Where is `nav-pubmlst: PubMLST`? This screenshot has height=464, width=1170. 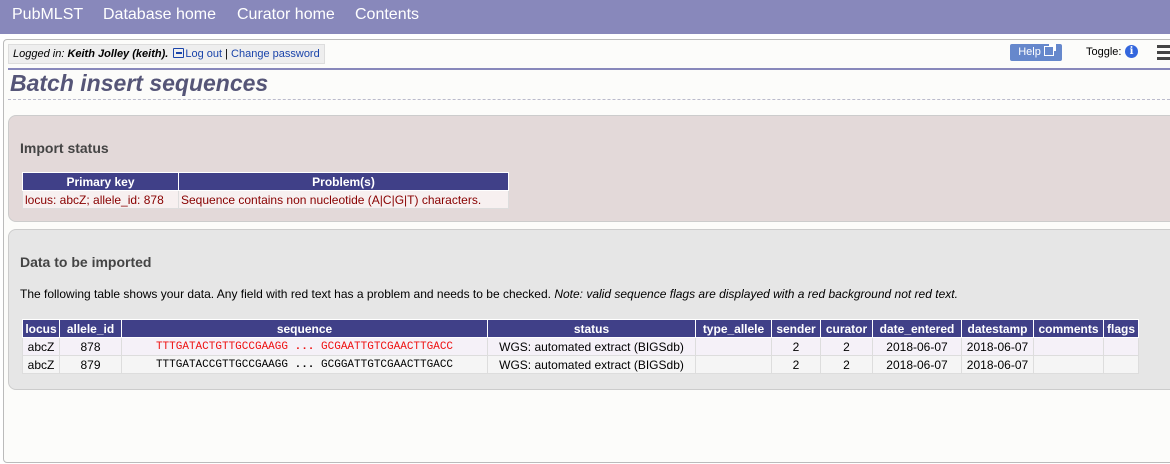
nav-pubmlst: PubMLST is located at coordinates (47, 15).